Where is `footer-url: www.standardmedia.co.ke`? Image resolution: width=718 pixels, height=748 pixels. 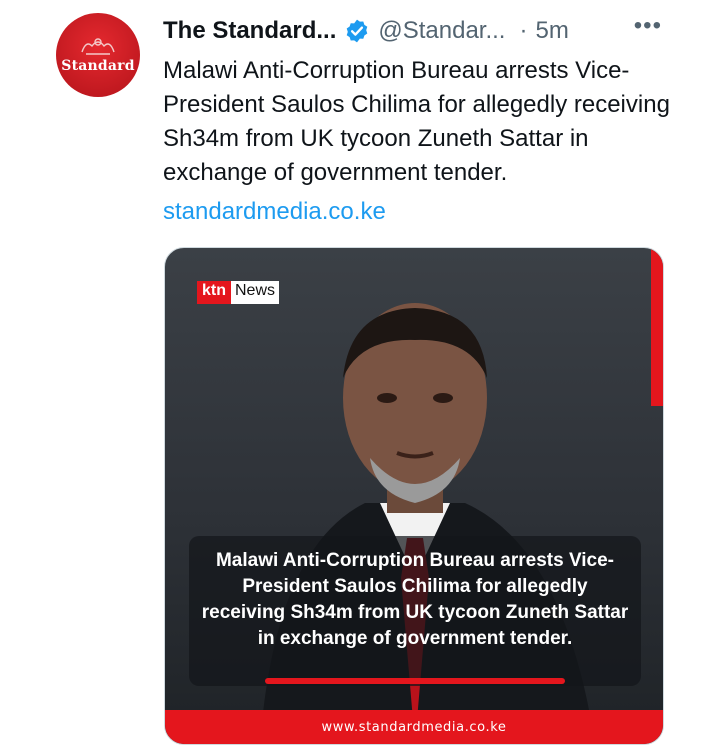
footer-url: www.standardmedia.co.ke is located at coordinates (414, 727).